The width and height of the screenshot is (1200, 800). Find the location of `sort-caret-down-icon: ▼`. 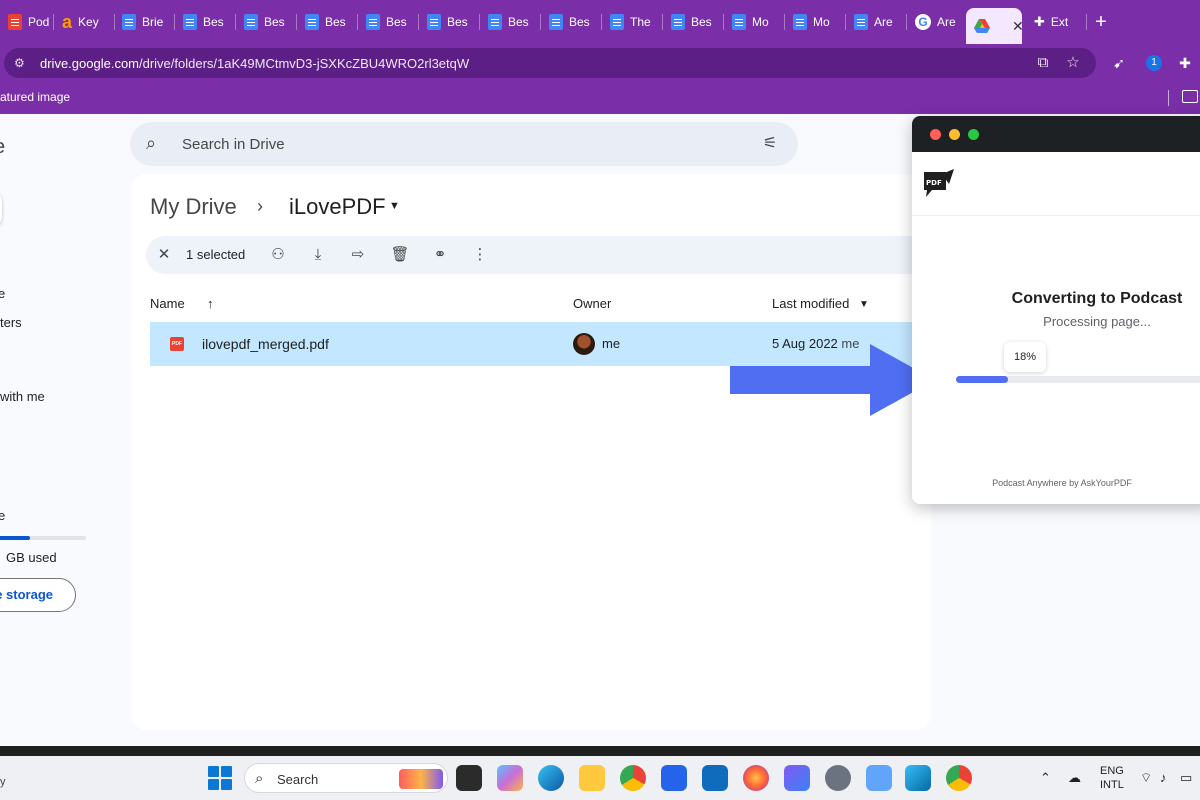

sort-caret-down-icon: ▼ is located at coordinates (864, 304).